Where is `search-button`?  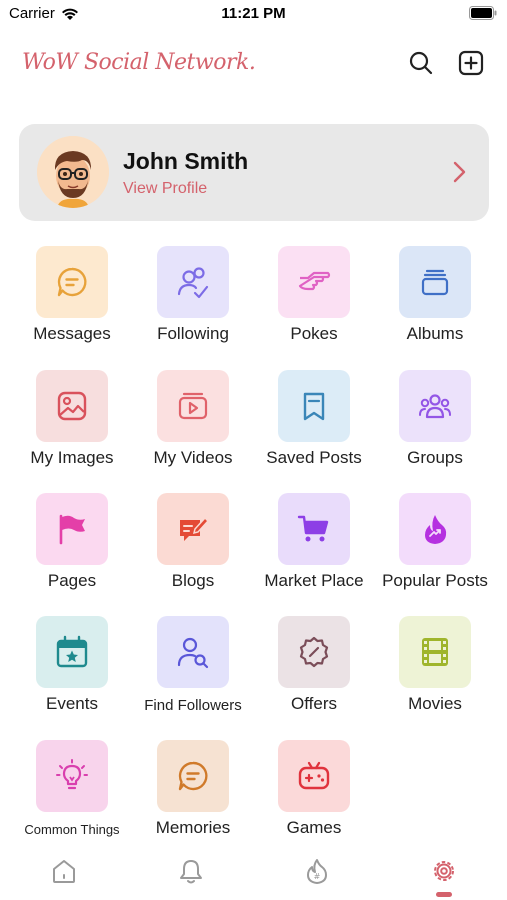 search-button is located at coordinates (421, 63).